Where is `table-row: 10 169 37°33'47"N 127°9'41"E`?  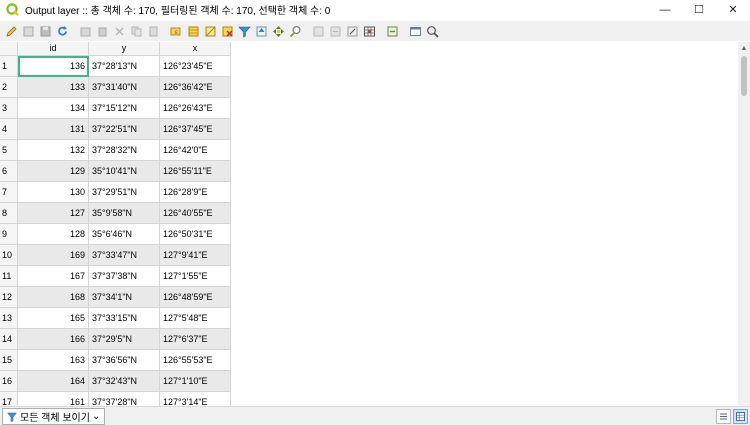
table-row: 10 169 37°33'47"N 127°9'41"E is located at coordinates (115, 255).